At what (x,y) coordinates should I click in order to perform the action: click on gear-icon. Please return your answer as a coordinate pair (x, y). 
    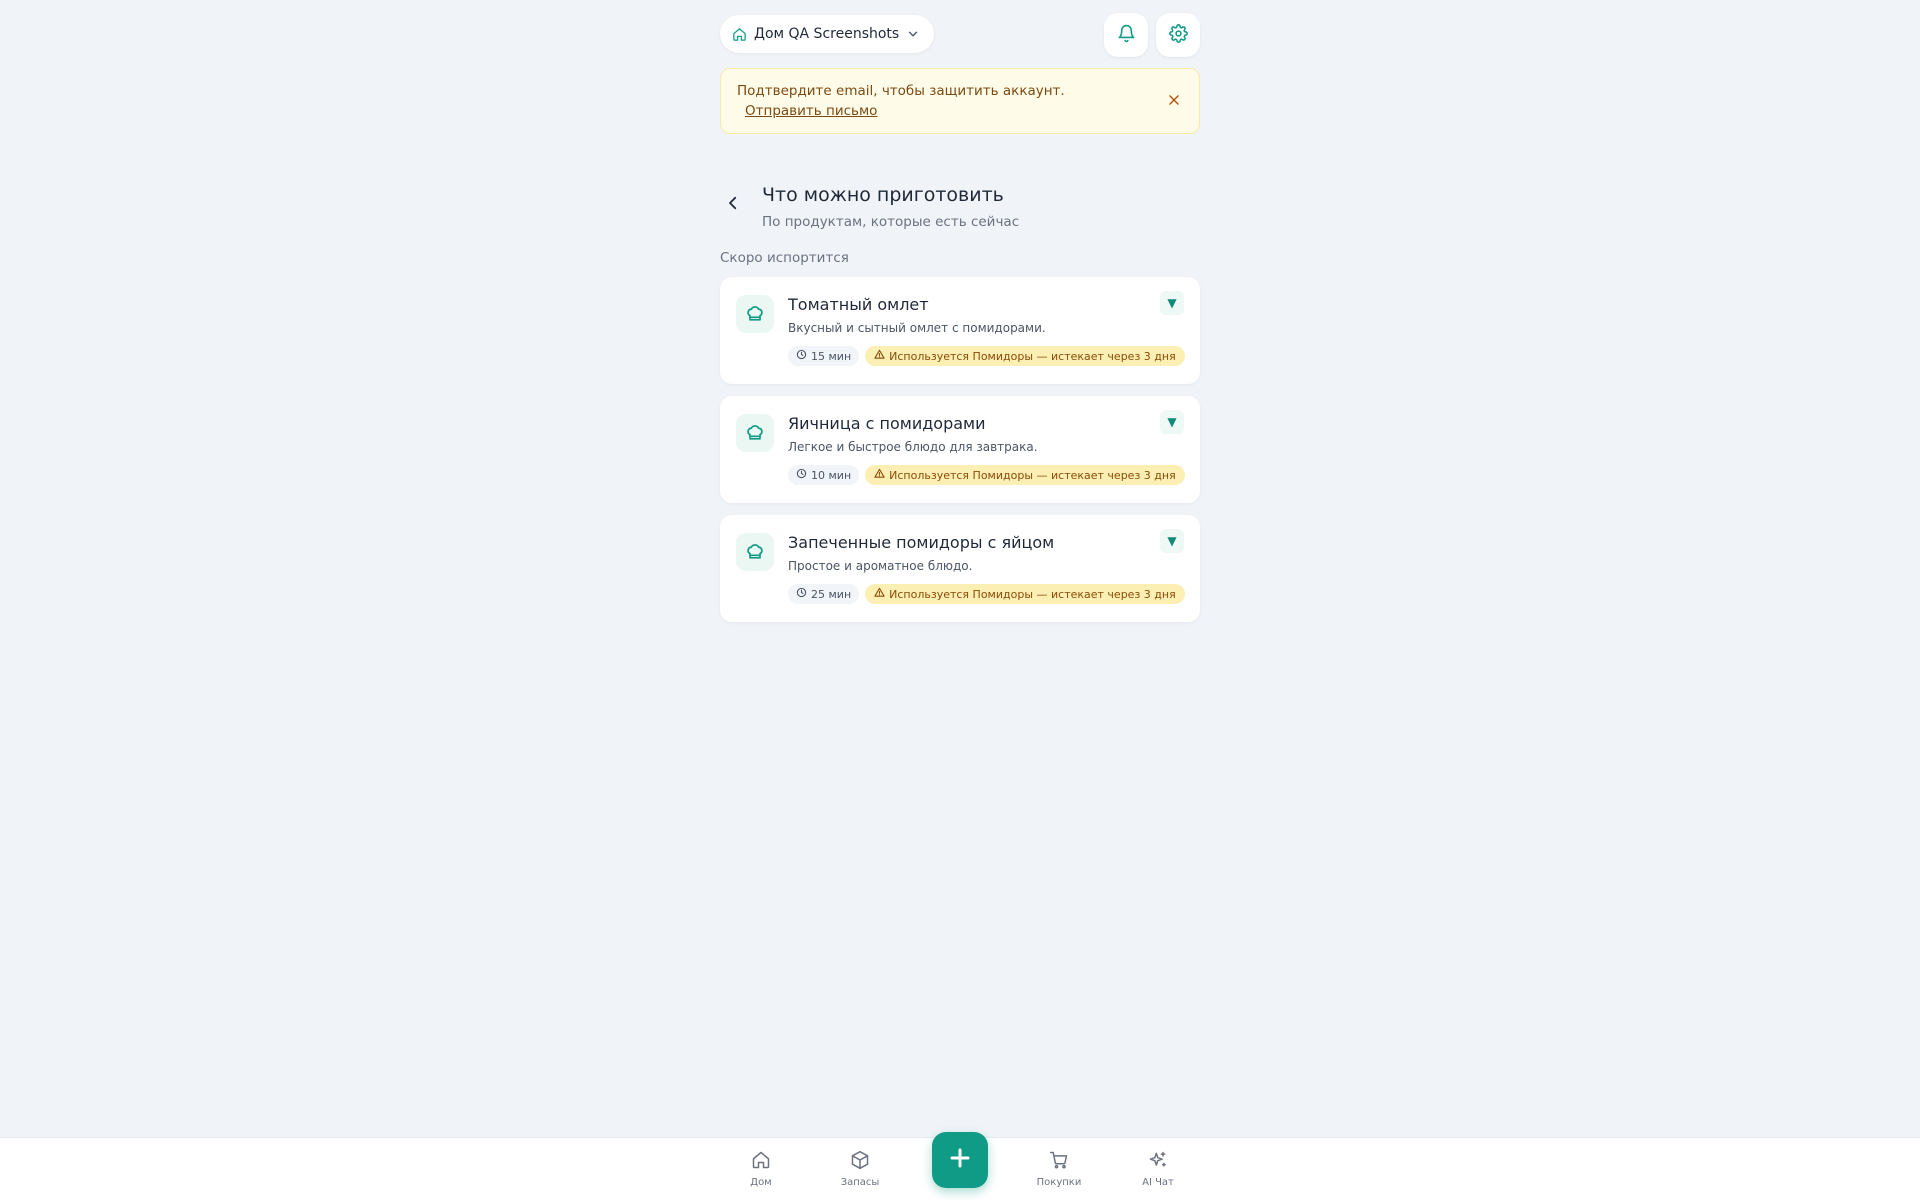
    Looking at the image, I should click on (1178, 35).